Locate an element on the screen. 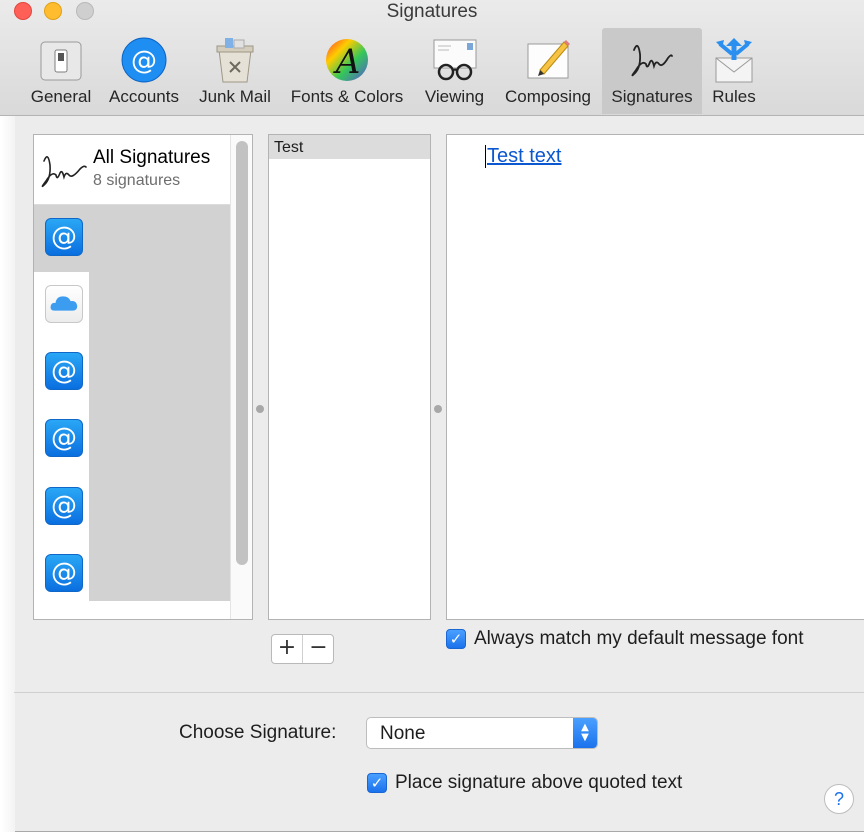  pencil-paper-icon is located at coordinates (548, 59).